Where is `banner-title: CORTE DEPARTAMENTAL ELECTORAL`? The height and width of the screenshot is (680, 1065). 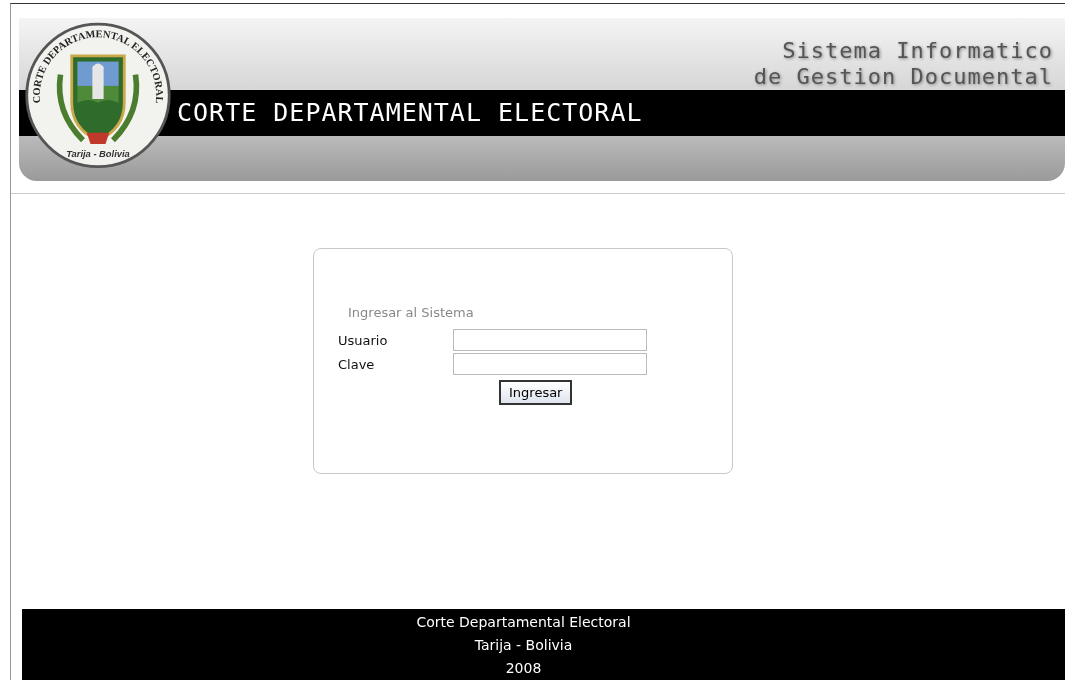 banner-title: CORTE DEPARTAMENTAL ELECTORAL is located at coordinates (410, 112).